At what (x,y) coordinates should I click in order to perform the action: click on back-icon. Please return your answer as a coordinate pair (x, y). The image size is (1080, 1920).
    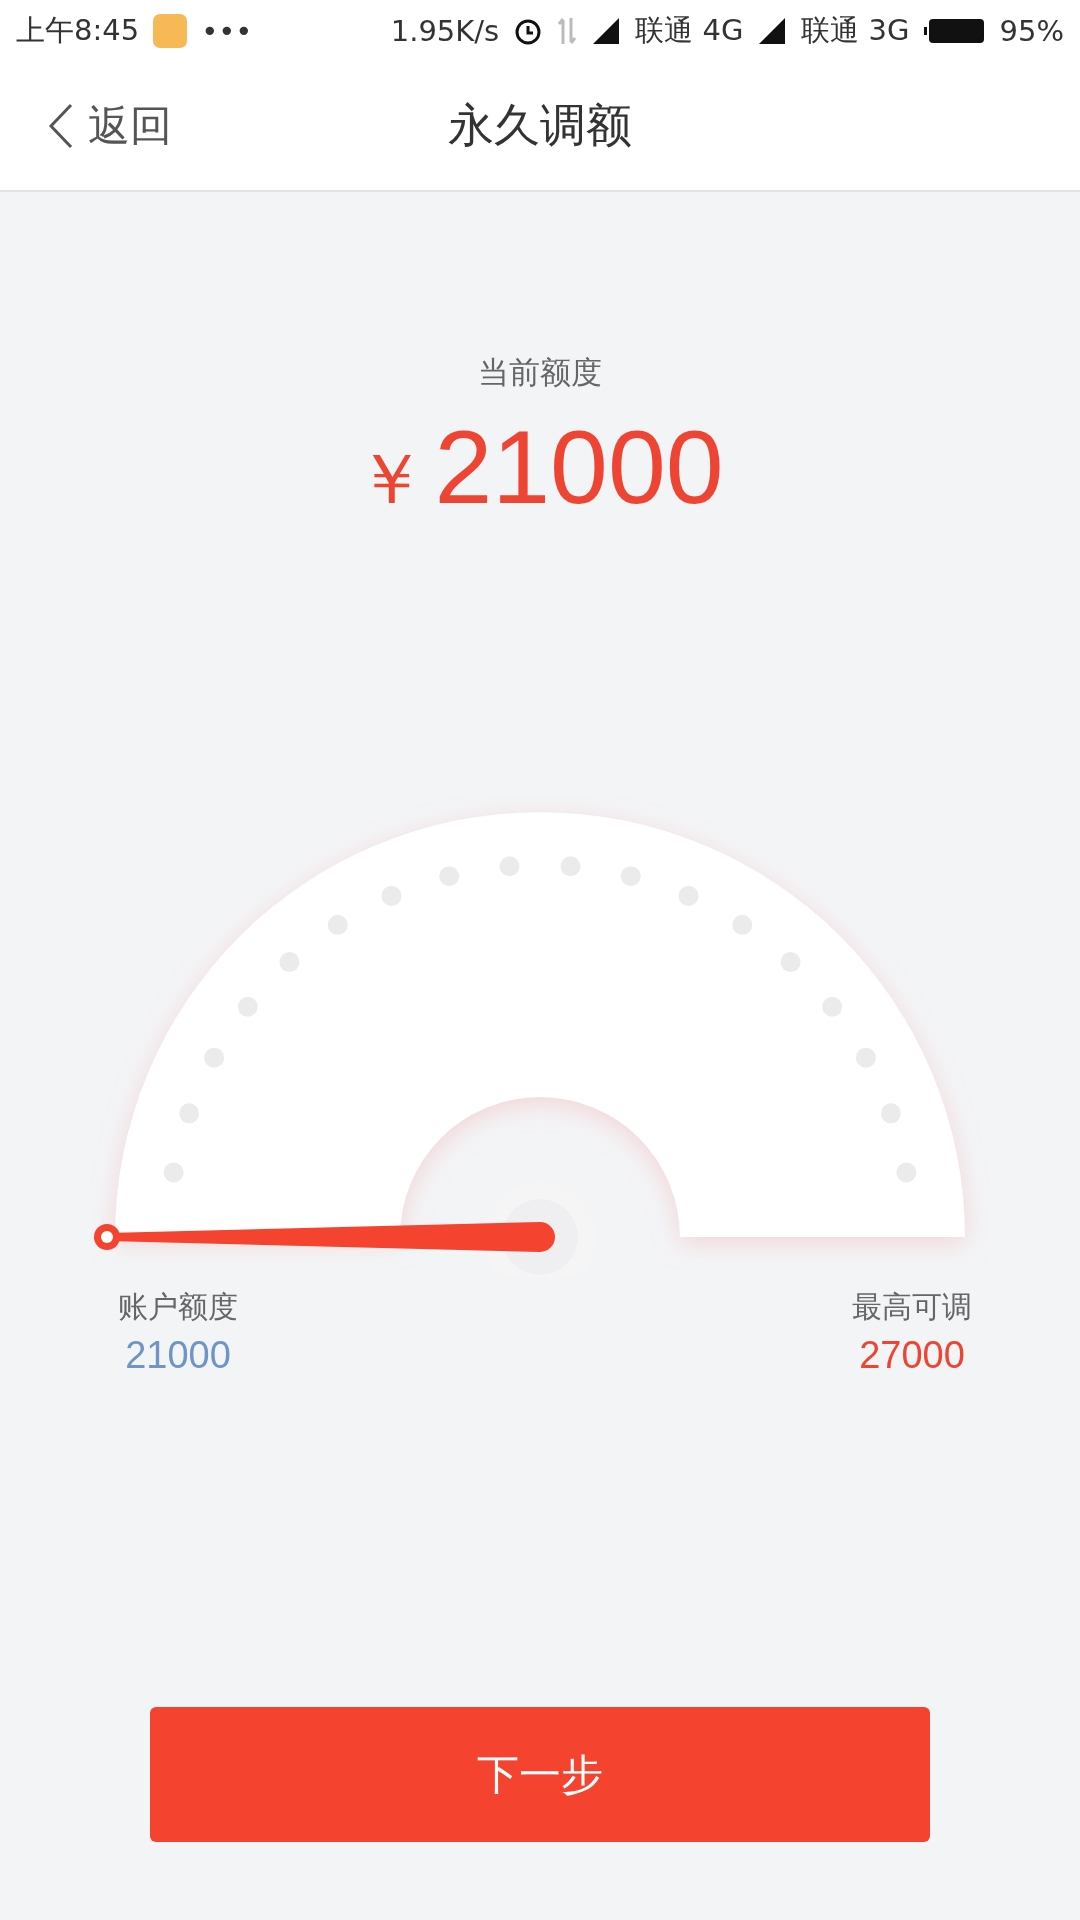
    Looking at the image, I should click on (61, 126).